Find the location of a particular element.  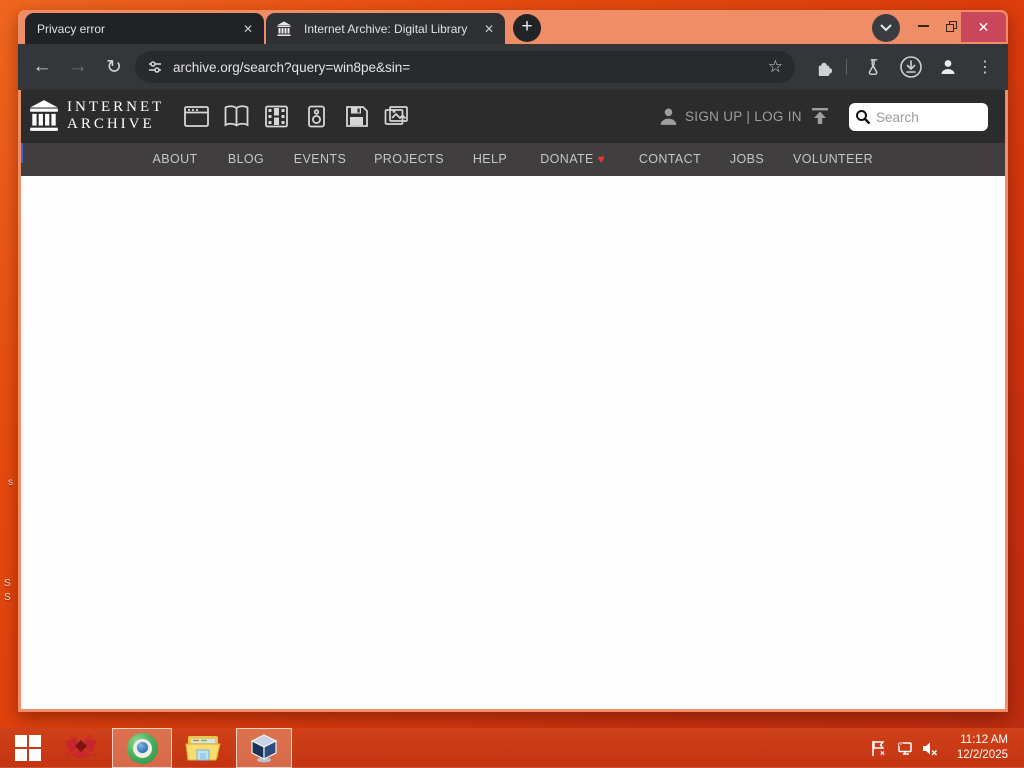

person-icon is located at coordinates (948, 67).